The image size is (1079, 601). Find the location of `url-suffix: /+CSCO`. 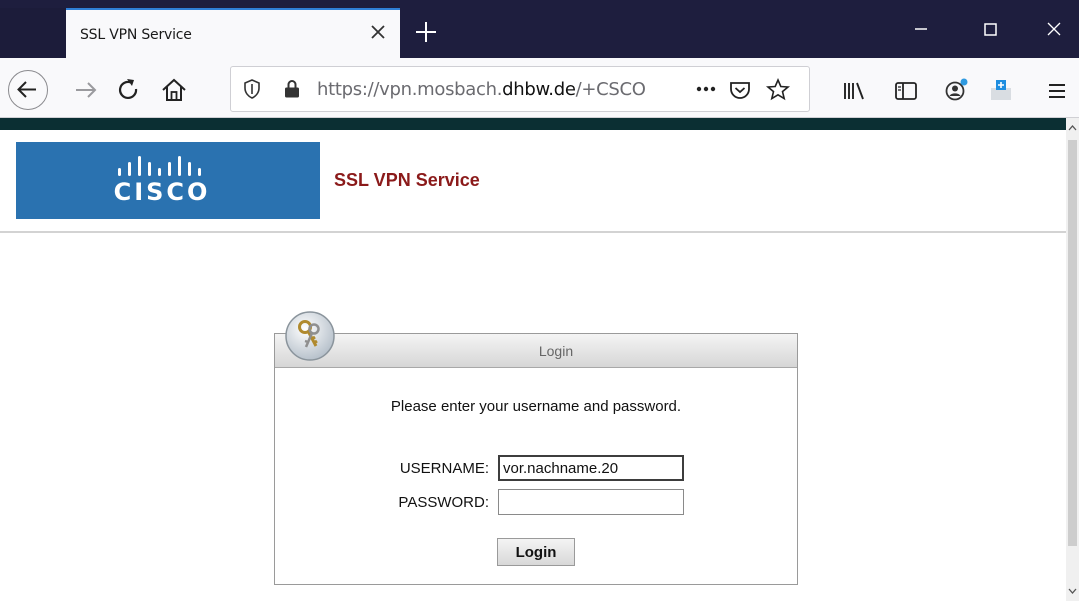

url-suffix: /+CSCO is located at coordinates (610, 89).